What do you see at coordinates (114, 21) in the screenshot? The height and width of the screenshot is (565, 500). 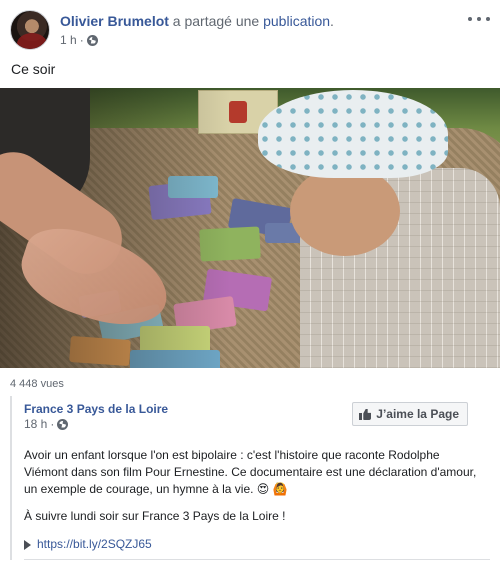 I see `author-name-link: Olivier Brumelot` at bounding box center [114, 21].